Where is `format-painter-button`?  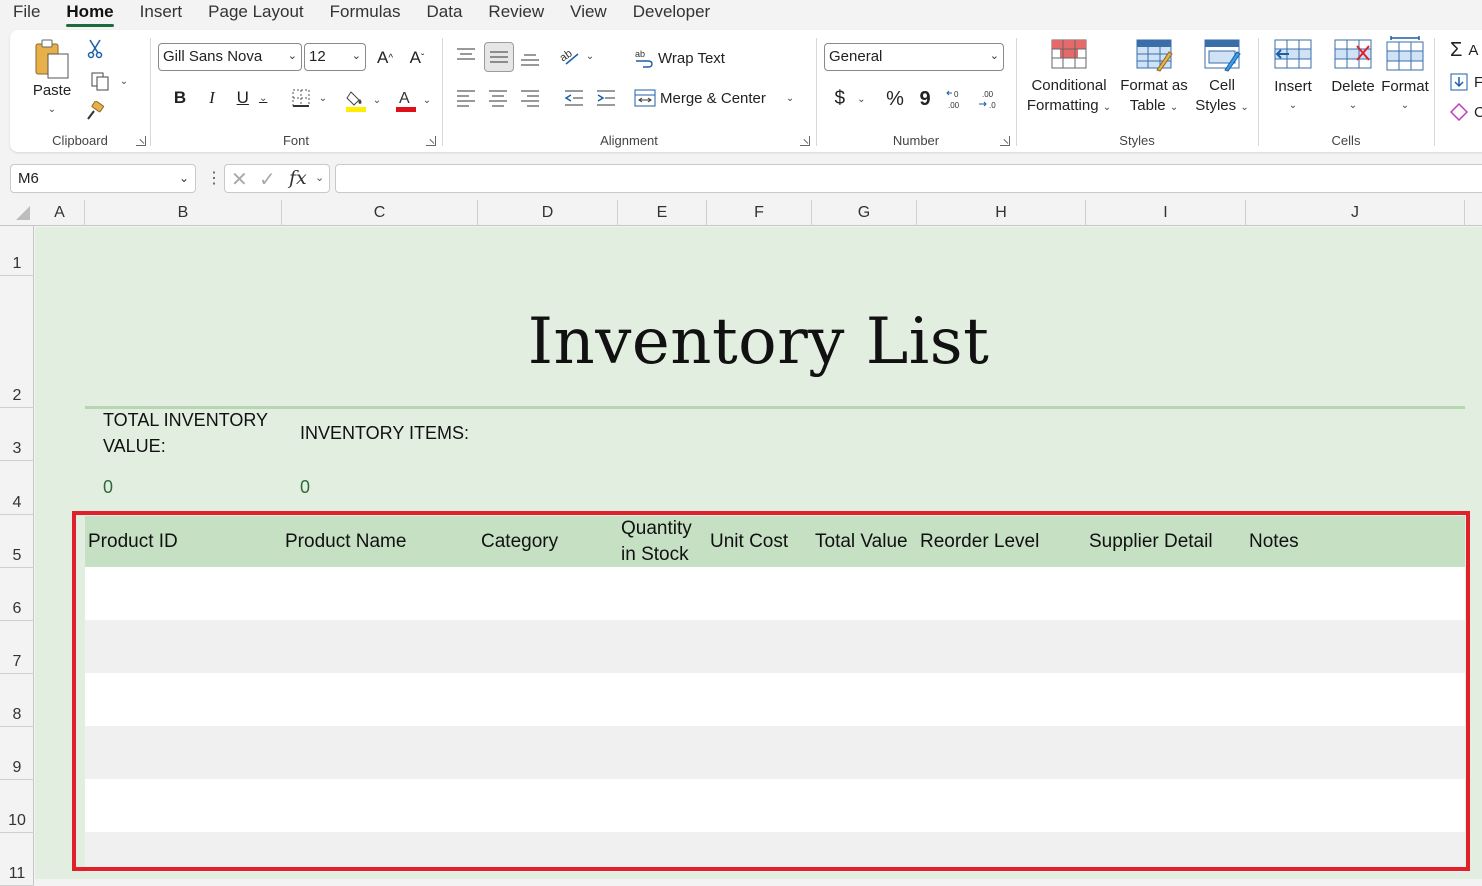 format-painter-button is located at coordinates (95, 111).